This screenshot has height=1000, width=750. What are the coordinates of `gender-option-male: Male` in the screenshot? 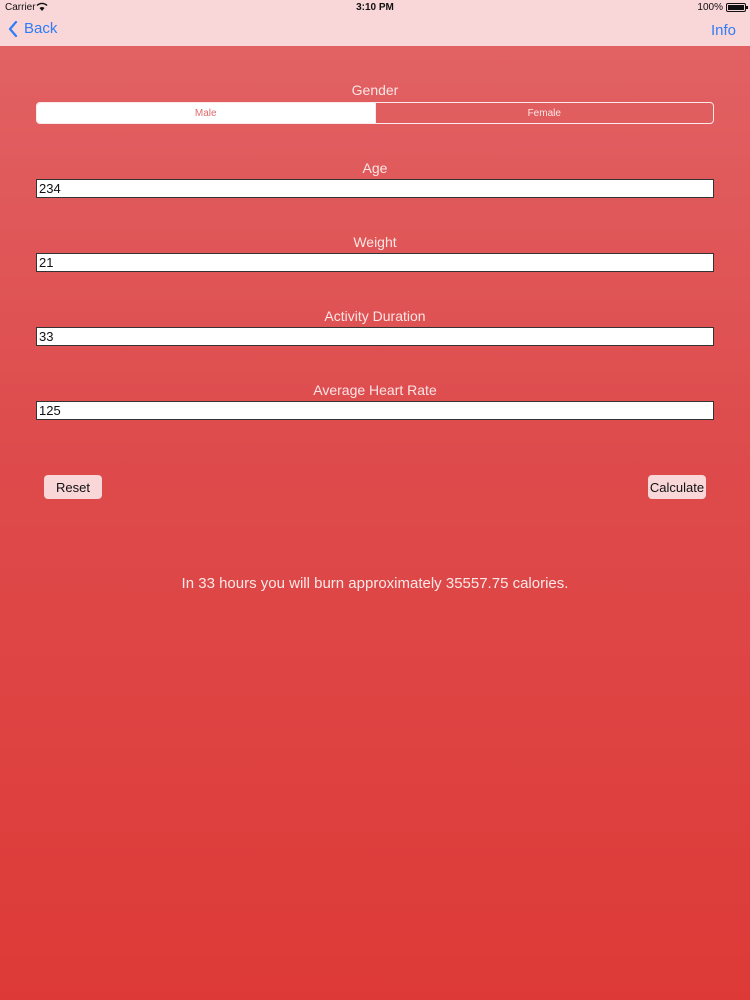 It's located at (206, 113).